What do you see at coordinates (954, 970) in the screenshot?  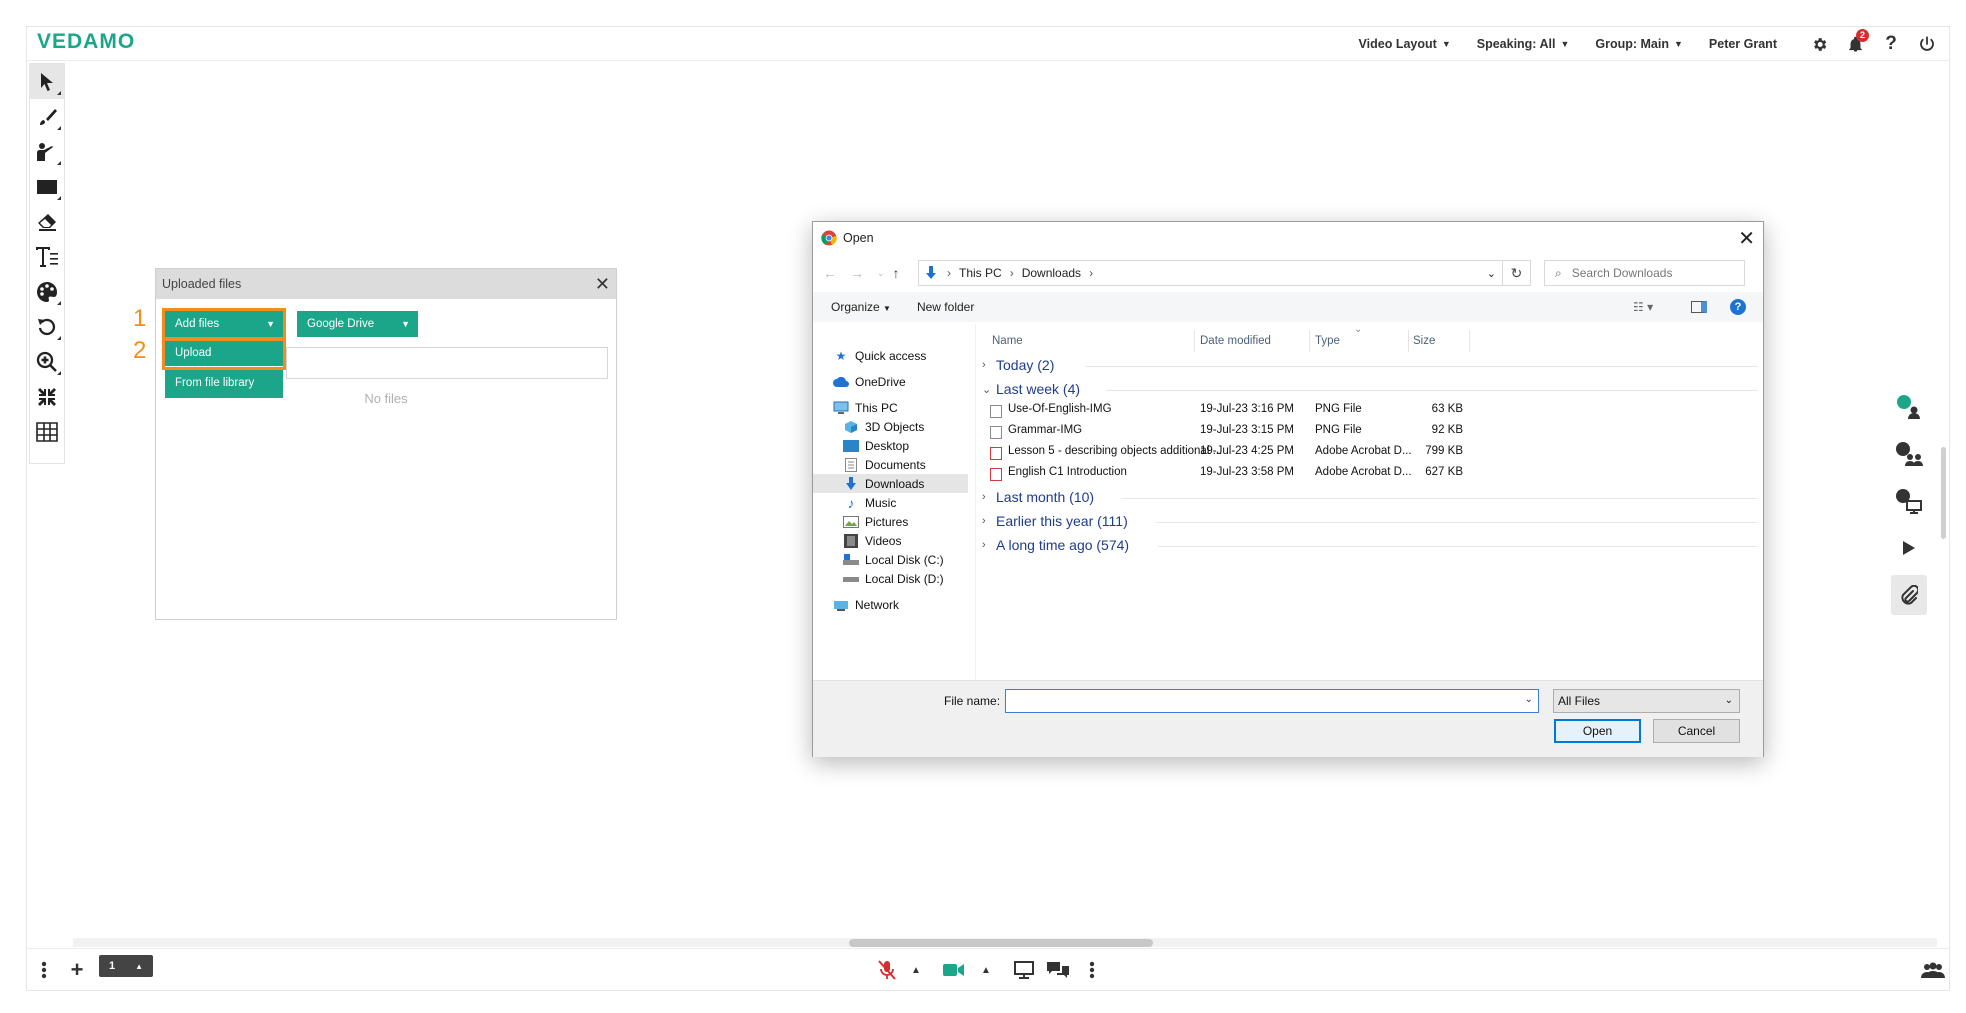 I see `camera-icon` at bounding box center [954, 970].